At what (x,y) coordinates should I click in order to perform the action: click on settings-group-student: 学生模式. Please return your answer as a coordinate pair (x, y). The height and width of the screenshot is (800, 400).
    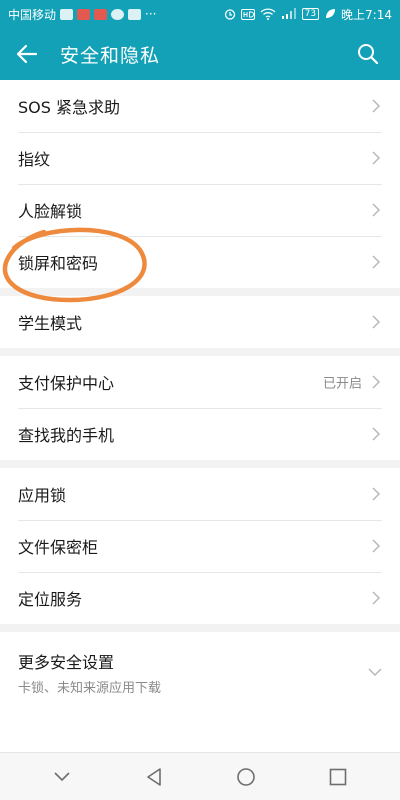
    Looking at the image, I should click on (200, 322).